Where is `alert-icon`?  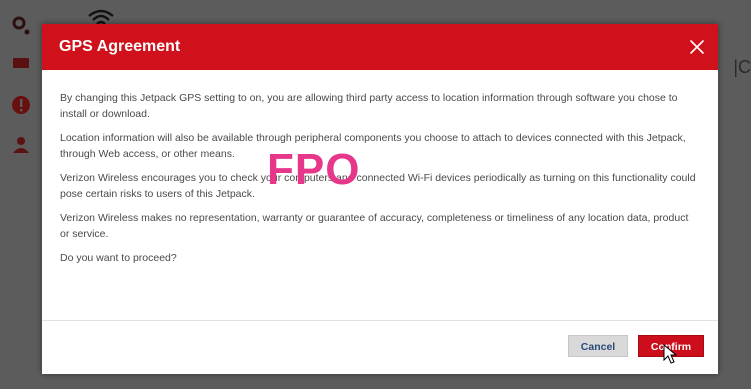
alert-icon is located at coordinates (21, 105).